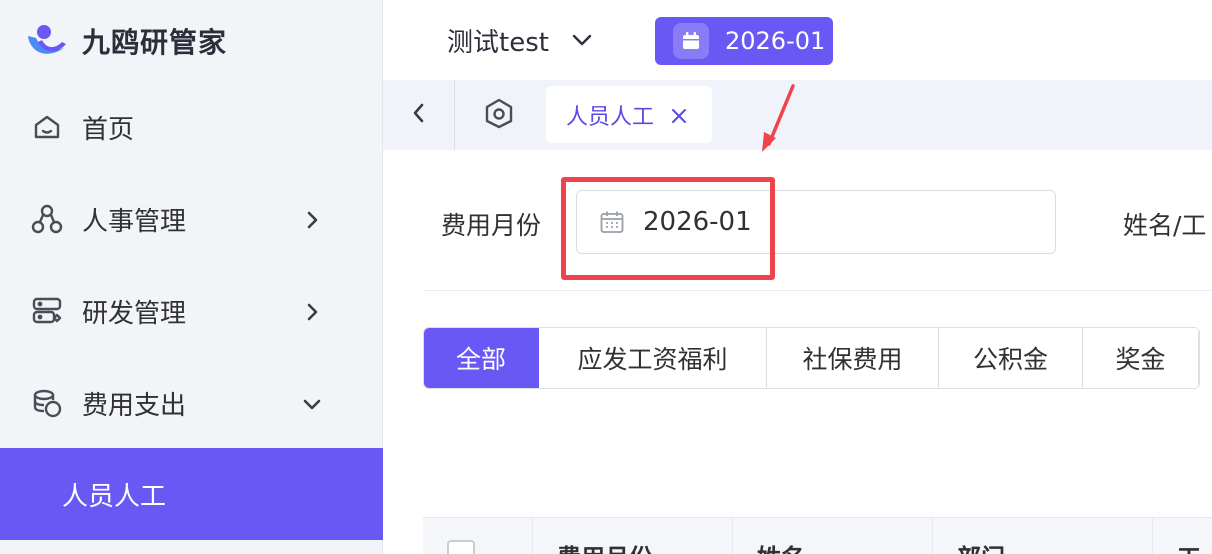 This screenshot has width=1212, height=554. Describe the element at coordinates (461, 547) in the screenshot. I see `select-all-checkbox` at that location.